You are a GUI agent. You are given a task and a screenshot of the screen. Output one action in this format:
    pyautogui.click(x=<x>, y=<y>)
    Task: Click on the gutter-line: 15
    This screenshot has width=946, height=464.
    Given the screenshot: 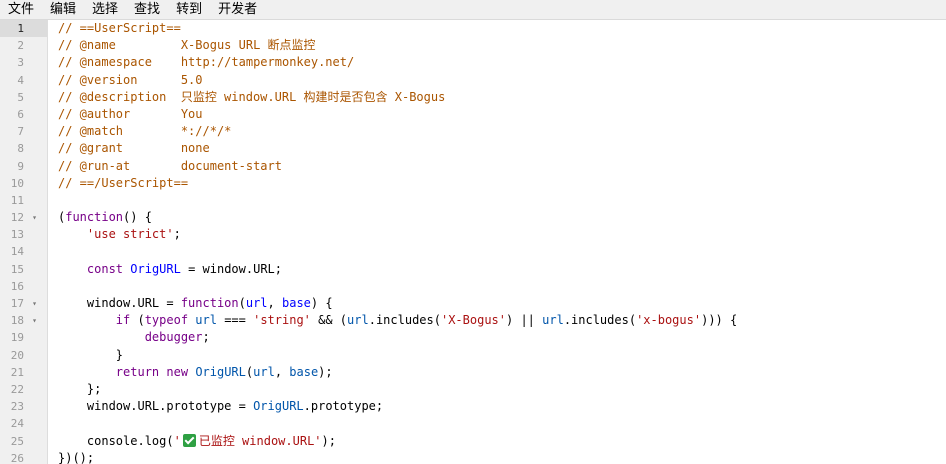 What is the action you would take?
    pyautogui.click(x=23, y=269)
    